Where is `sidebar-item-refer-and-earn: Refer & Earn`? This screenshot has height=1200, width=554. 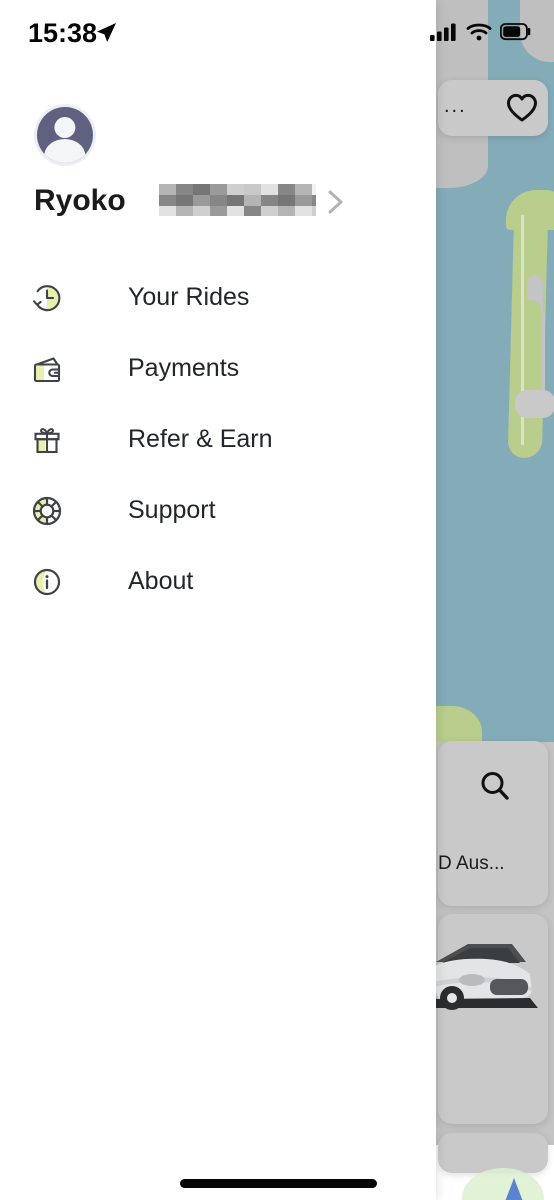
sidebar-item-refer-and-earn: Refer & Earn is located at coordinates (218, 439).